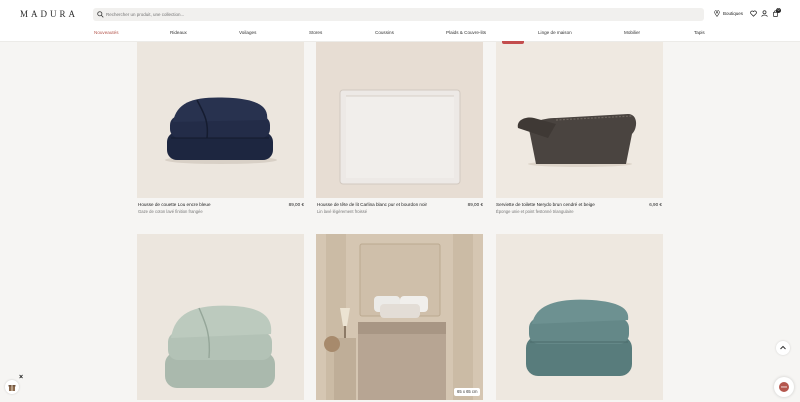 This screenshot has width=800, height=402. I want to click on location-pin-icon, so click(717, 13).